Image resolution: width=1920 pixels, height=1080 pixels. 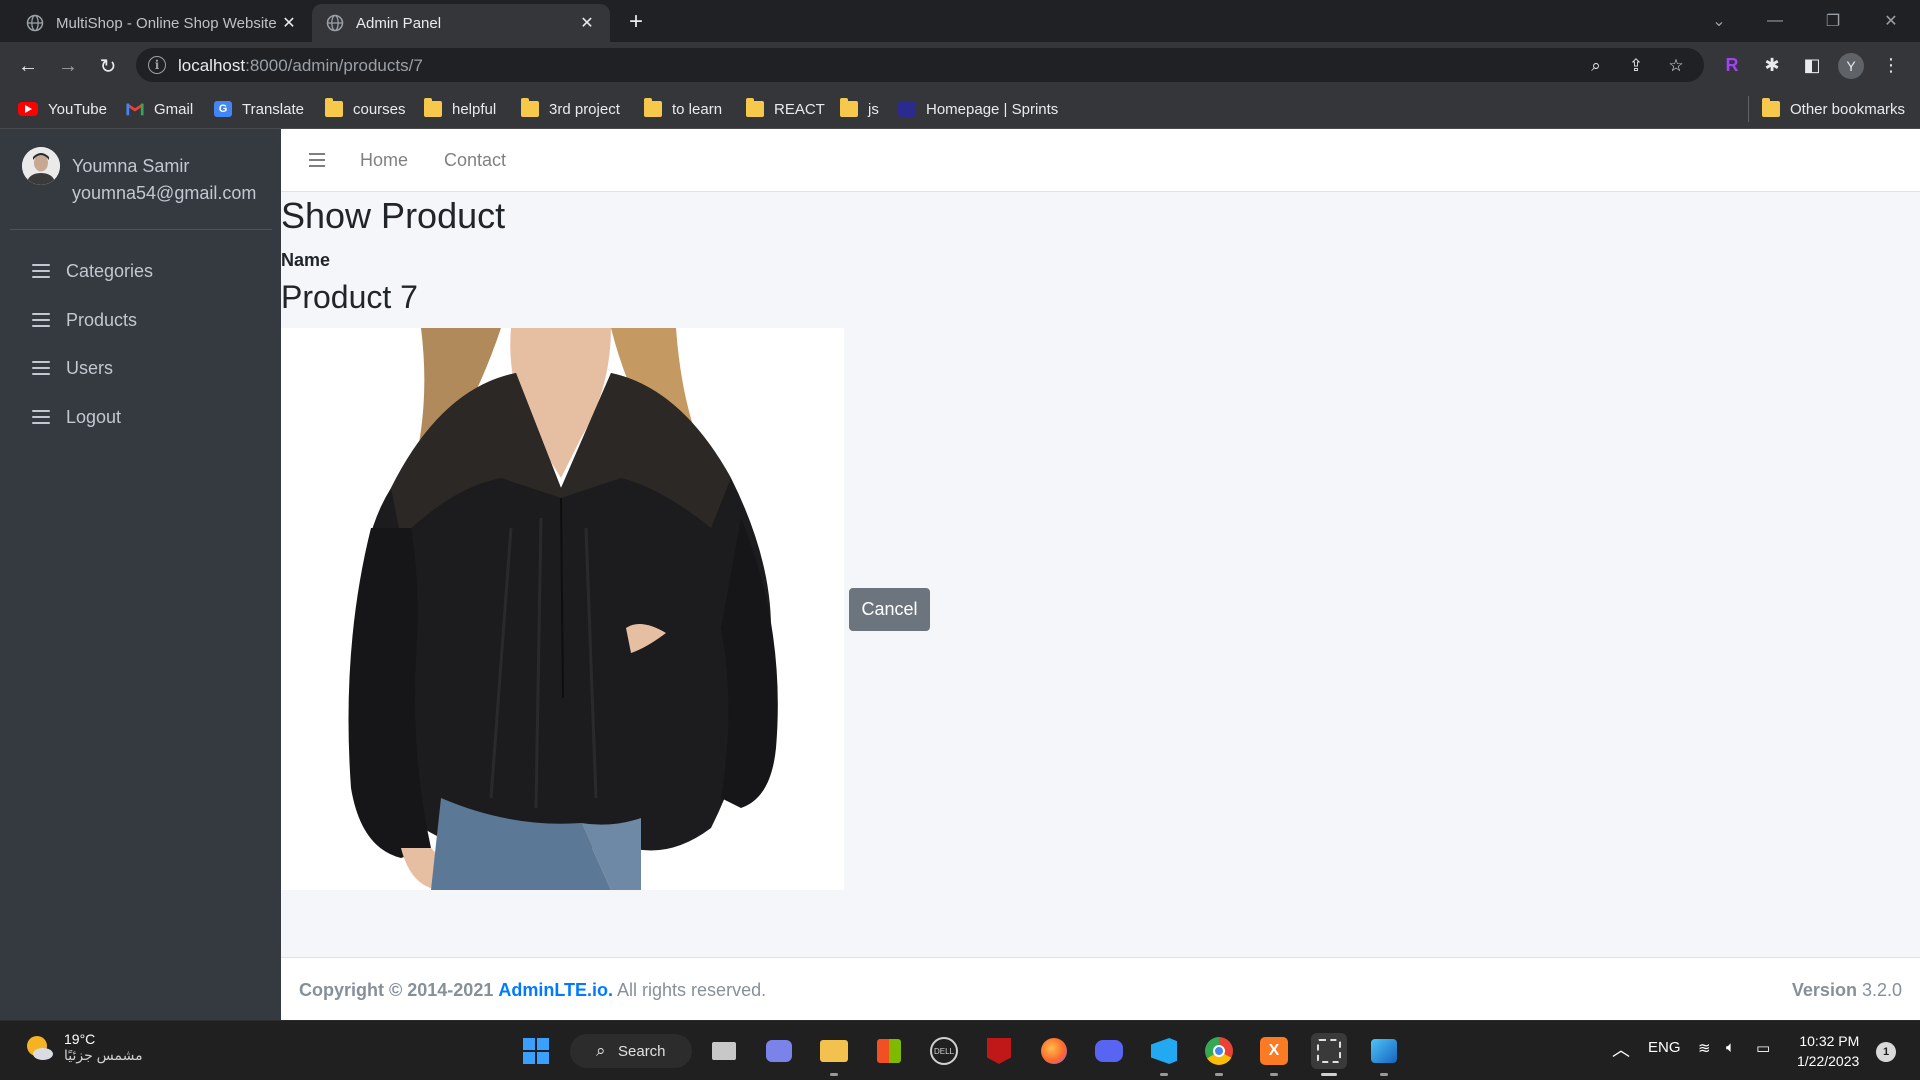 What do you see at coordinates (834, 1051) in the screenshot?
I see `file-explorer-icon` at bounding box center [834, 1051].